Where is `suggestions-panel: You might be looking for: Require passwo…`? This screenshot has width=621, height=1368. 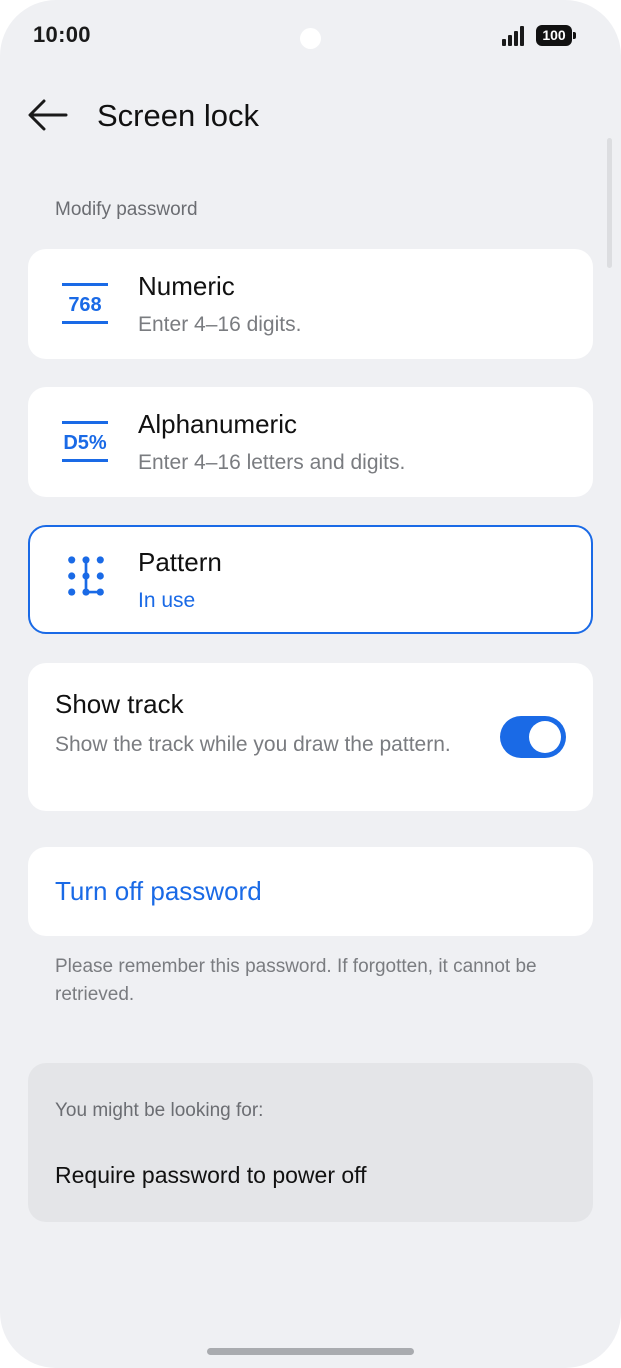 suggestions-panel: You might be looking for: Require passwo… is located at coordinates (310, 1142).